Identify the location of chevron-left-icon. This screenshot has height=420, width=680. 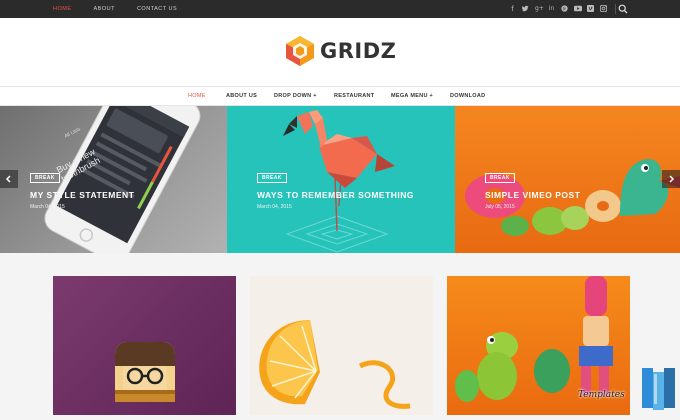
(8, 179).